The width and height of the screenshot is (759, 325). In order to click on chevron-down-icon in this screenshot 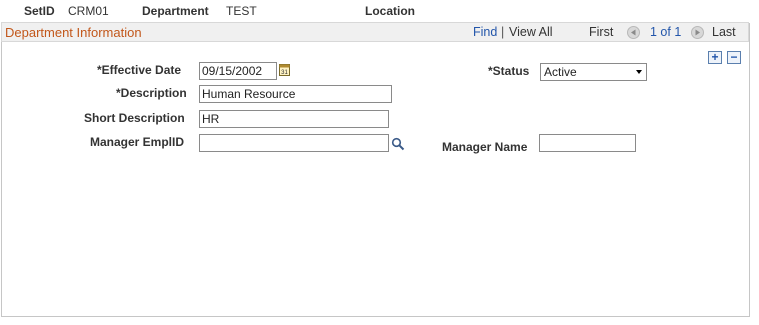, I will do `click(639, 72)`.